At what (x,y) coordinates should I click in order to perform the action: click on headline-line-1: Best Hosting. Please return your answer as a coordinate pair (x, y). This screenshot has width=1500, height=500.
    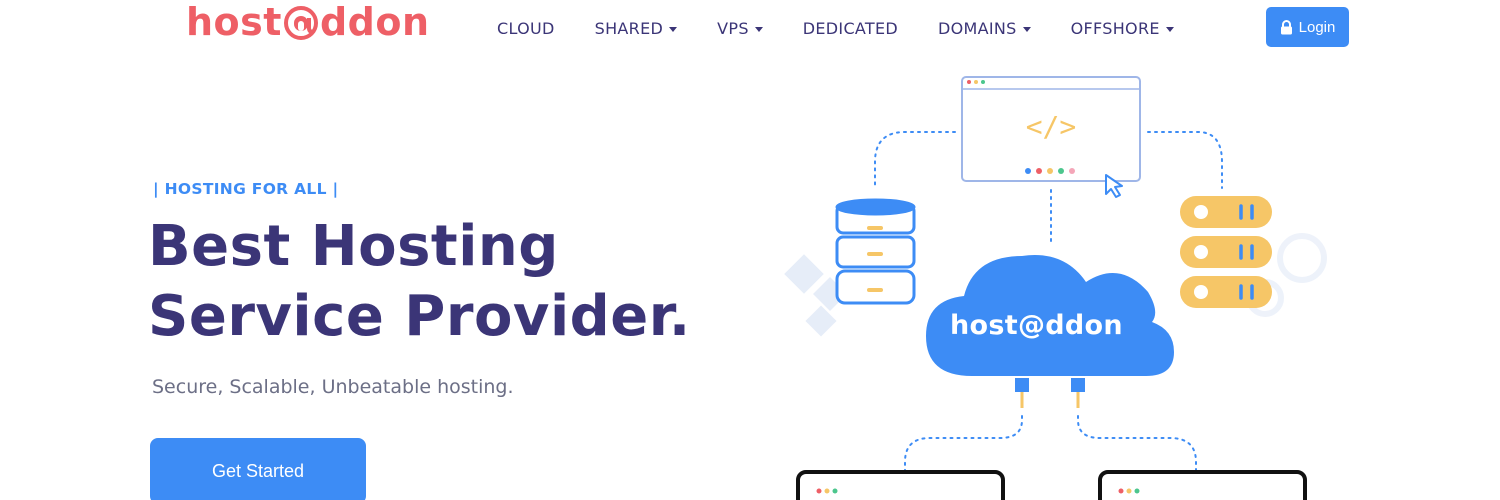
    Looking at the image, I should click on (353, 246).